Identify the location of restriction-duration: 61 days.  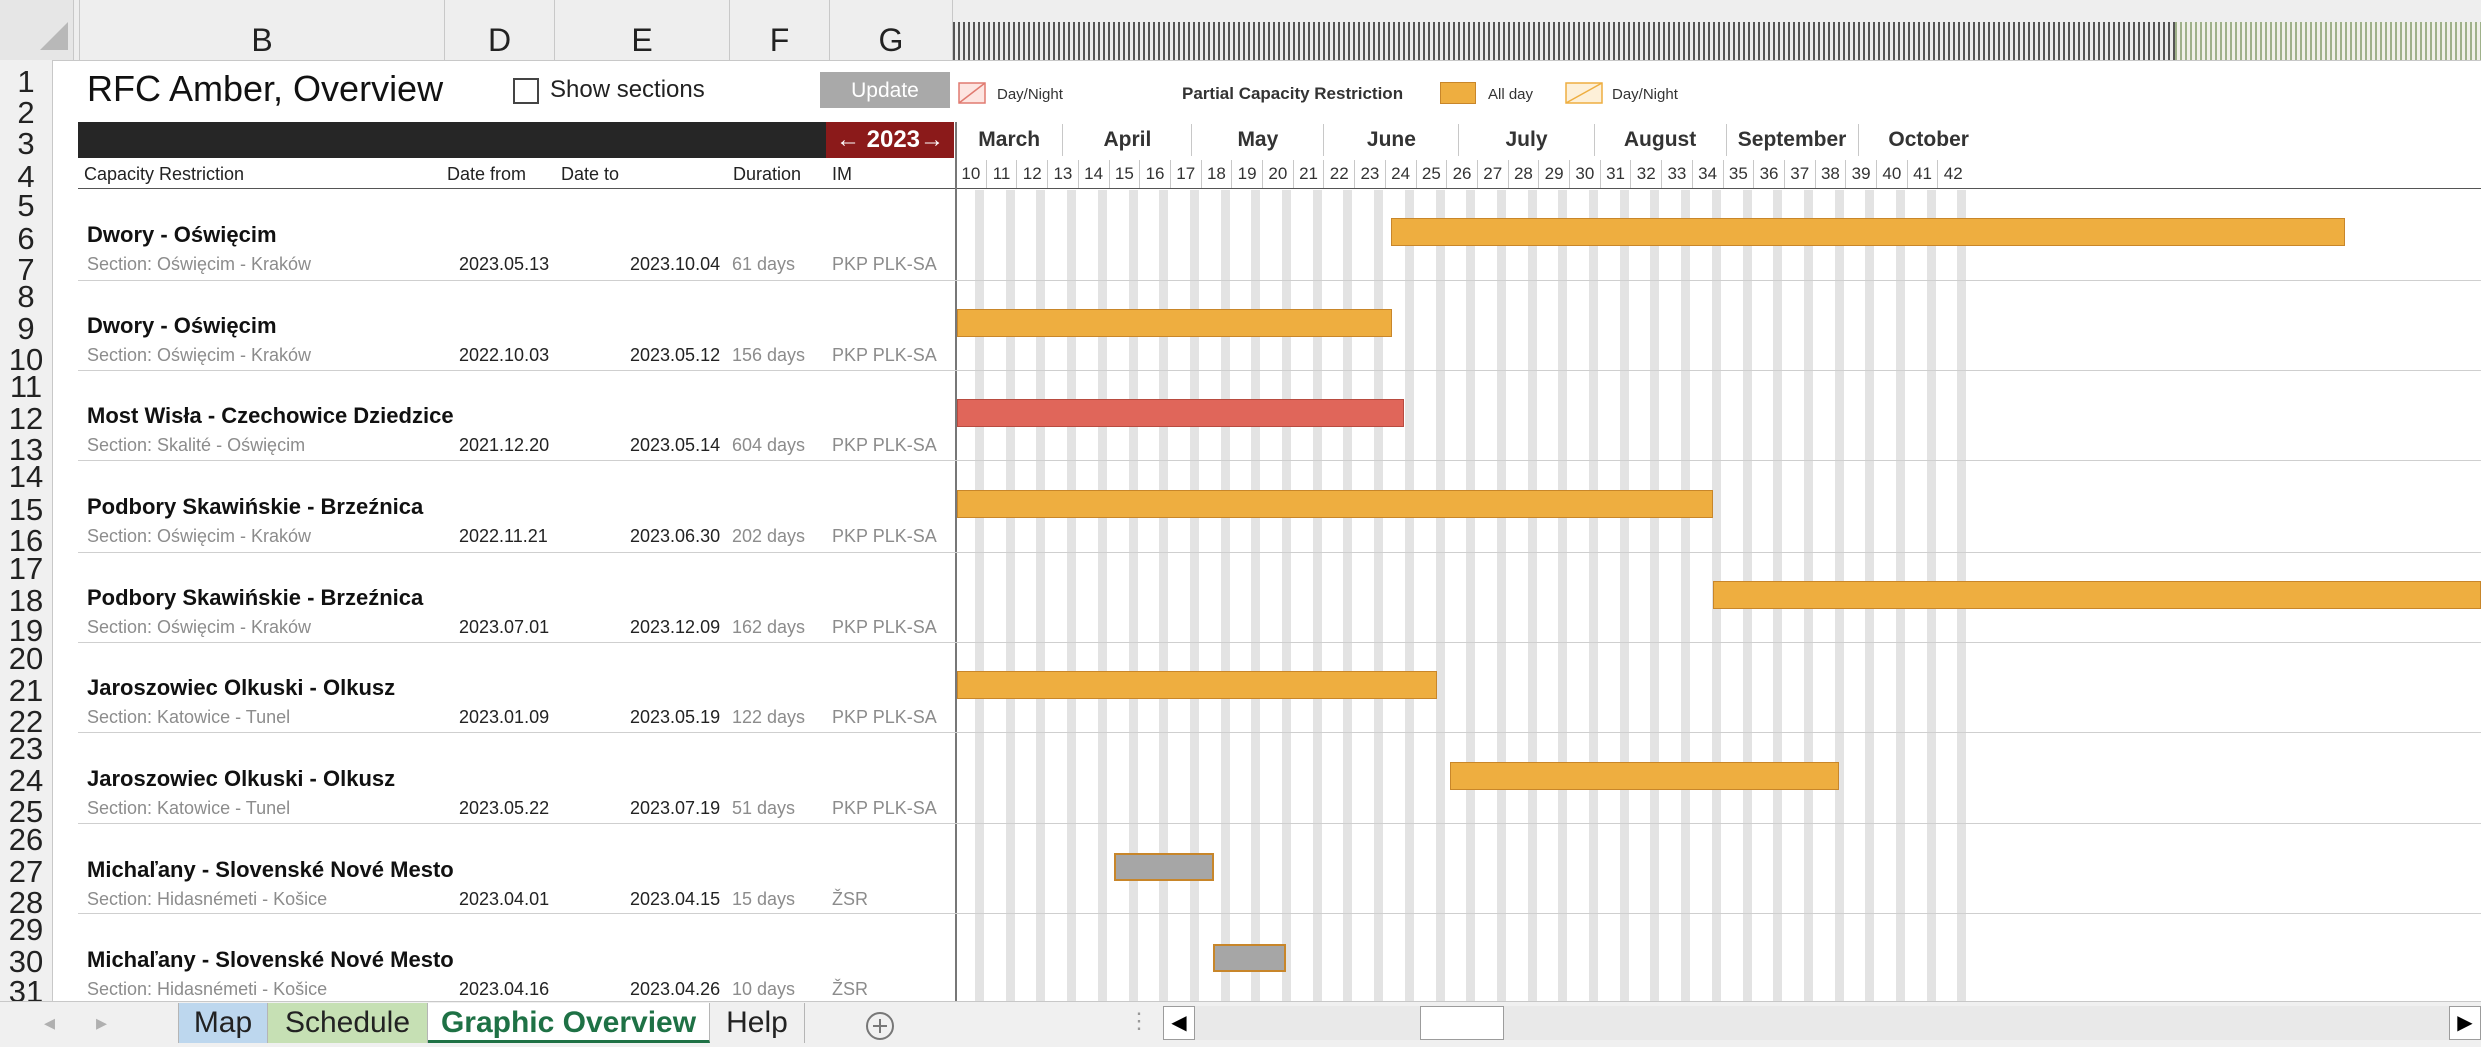
(764, 264).